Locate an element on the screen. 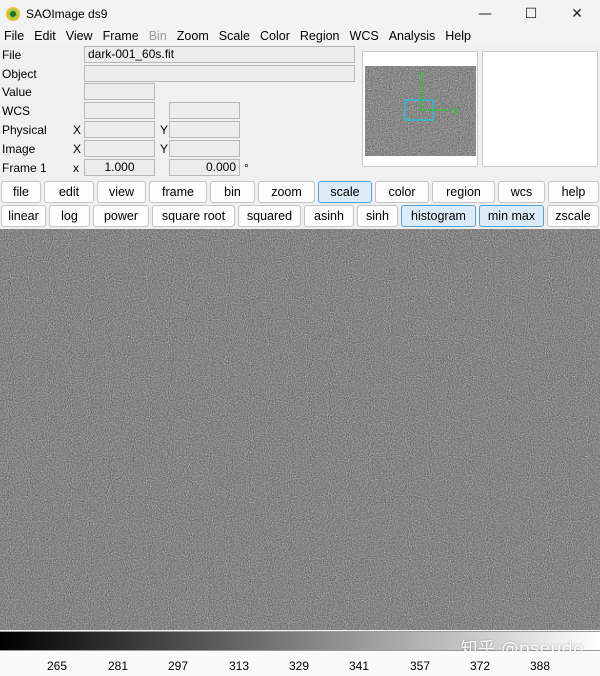 This screenshot has height=676, width=600. close-icon: ✕ is located at coordinates (577, 13).